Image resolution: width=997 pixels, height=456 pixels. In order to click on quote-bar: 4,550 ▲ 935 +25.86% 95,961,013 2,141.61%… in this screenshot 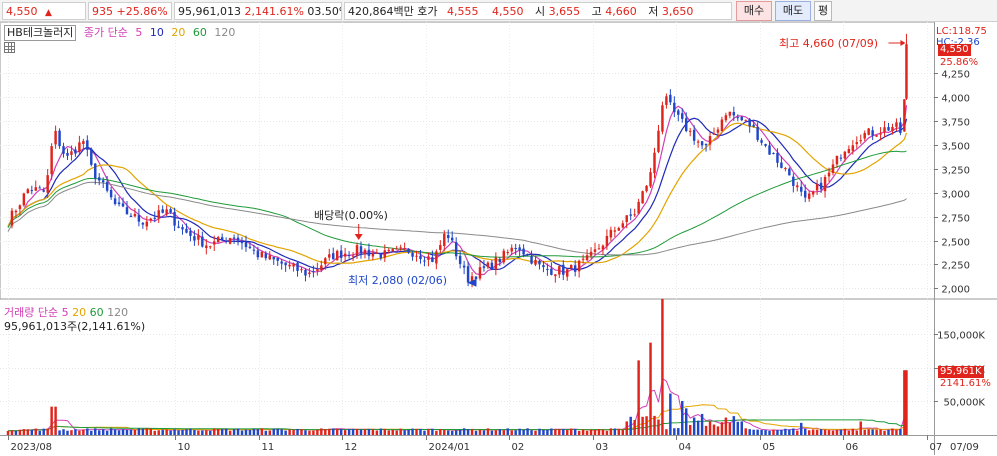, I will do `click(498, 11)`.